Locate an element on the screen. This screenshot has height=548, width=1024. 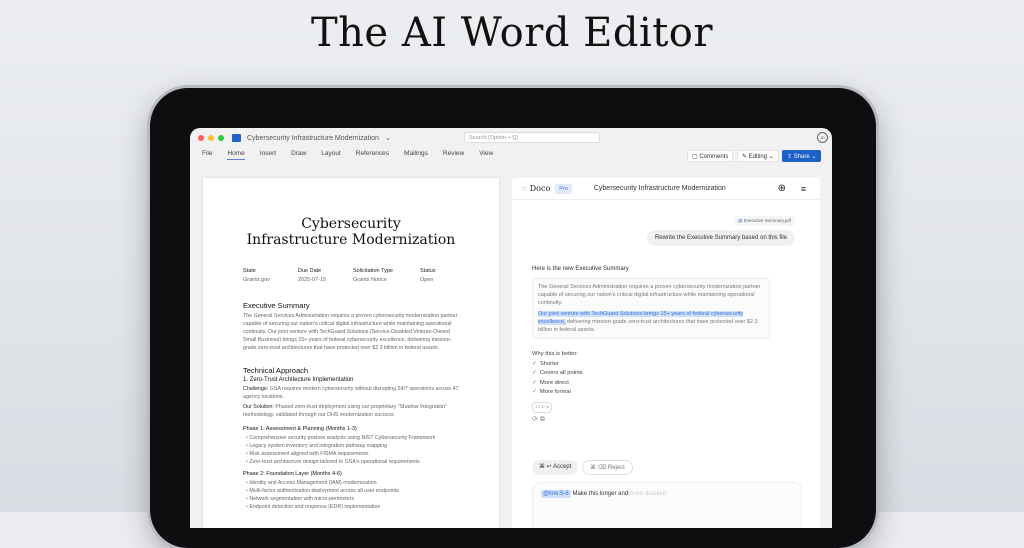
attachment-name: Executive Summary.pdf is located at coordinates (767, 220).